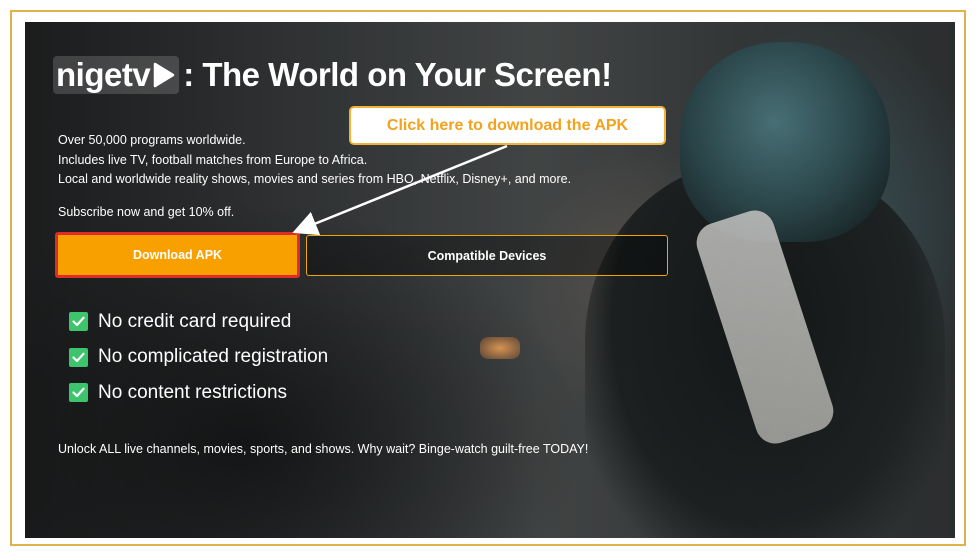 The width and height of the screenshot is (980, 560). I want to click on play-icon, so click(164, 75).